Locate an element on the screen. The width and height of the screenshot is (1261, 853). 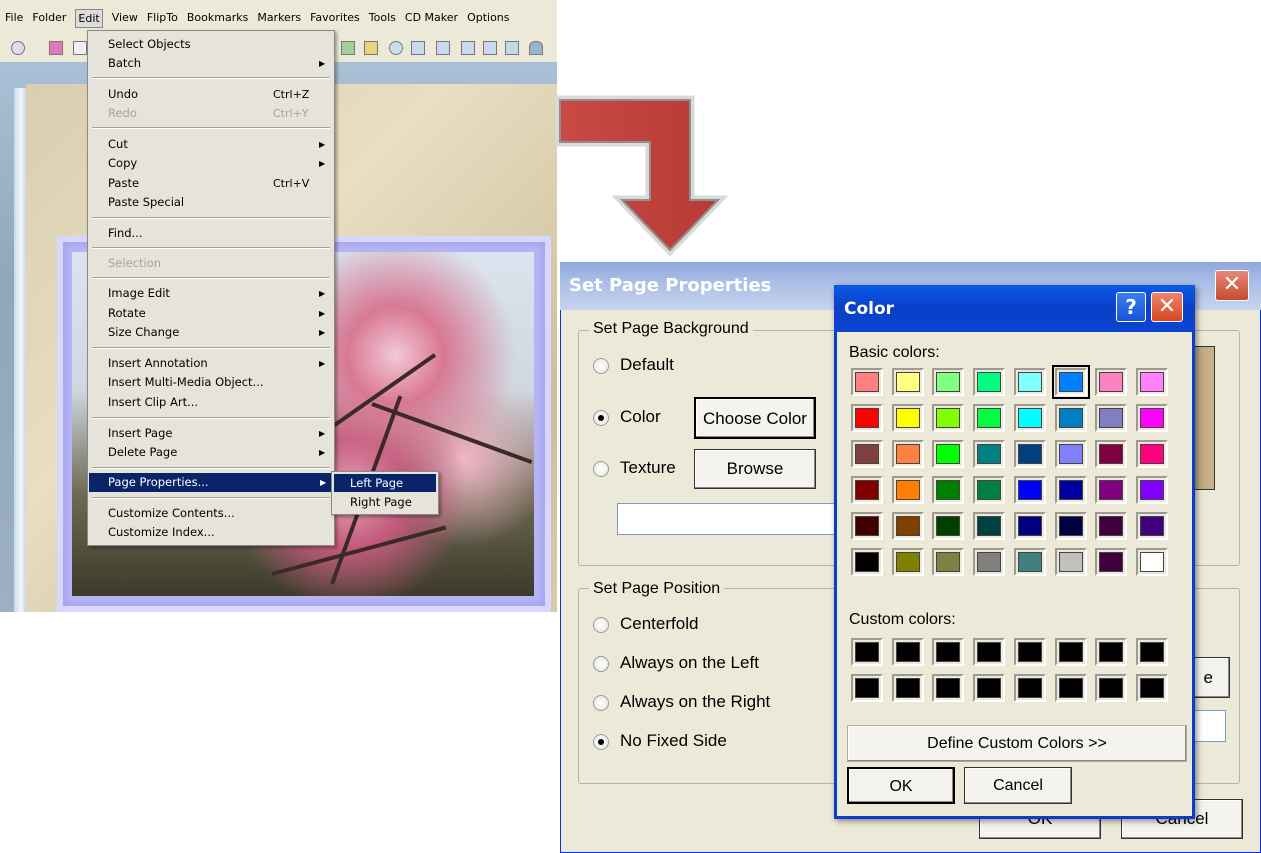
radio-texture is located at coordinates (601, 469).